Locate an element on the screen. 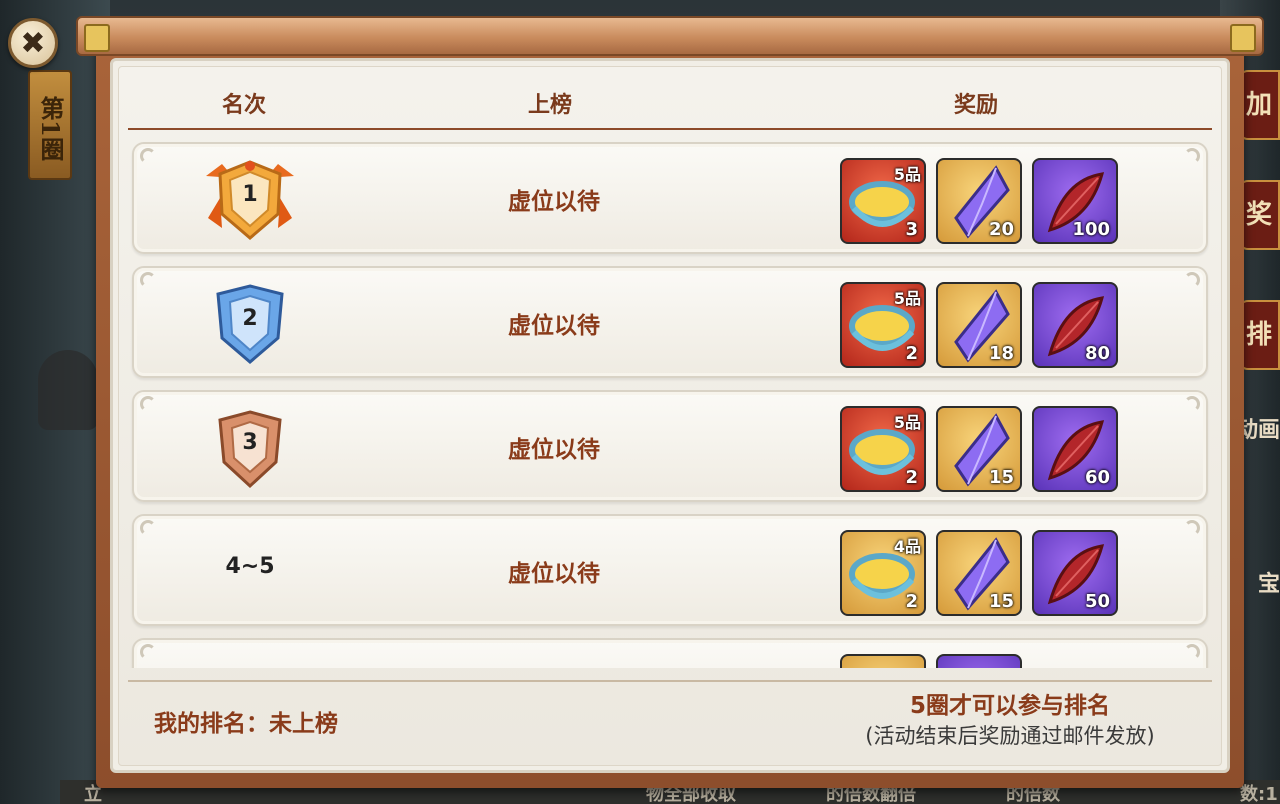  reward-count: 60 is located at coordinates (1097, 477).